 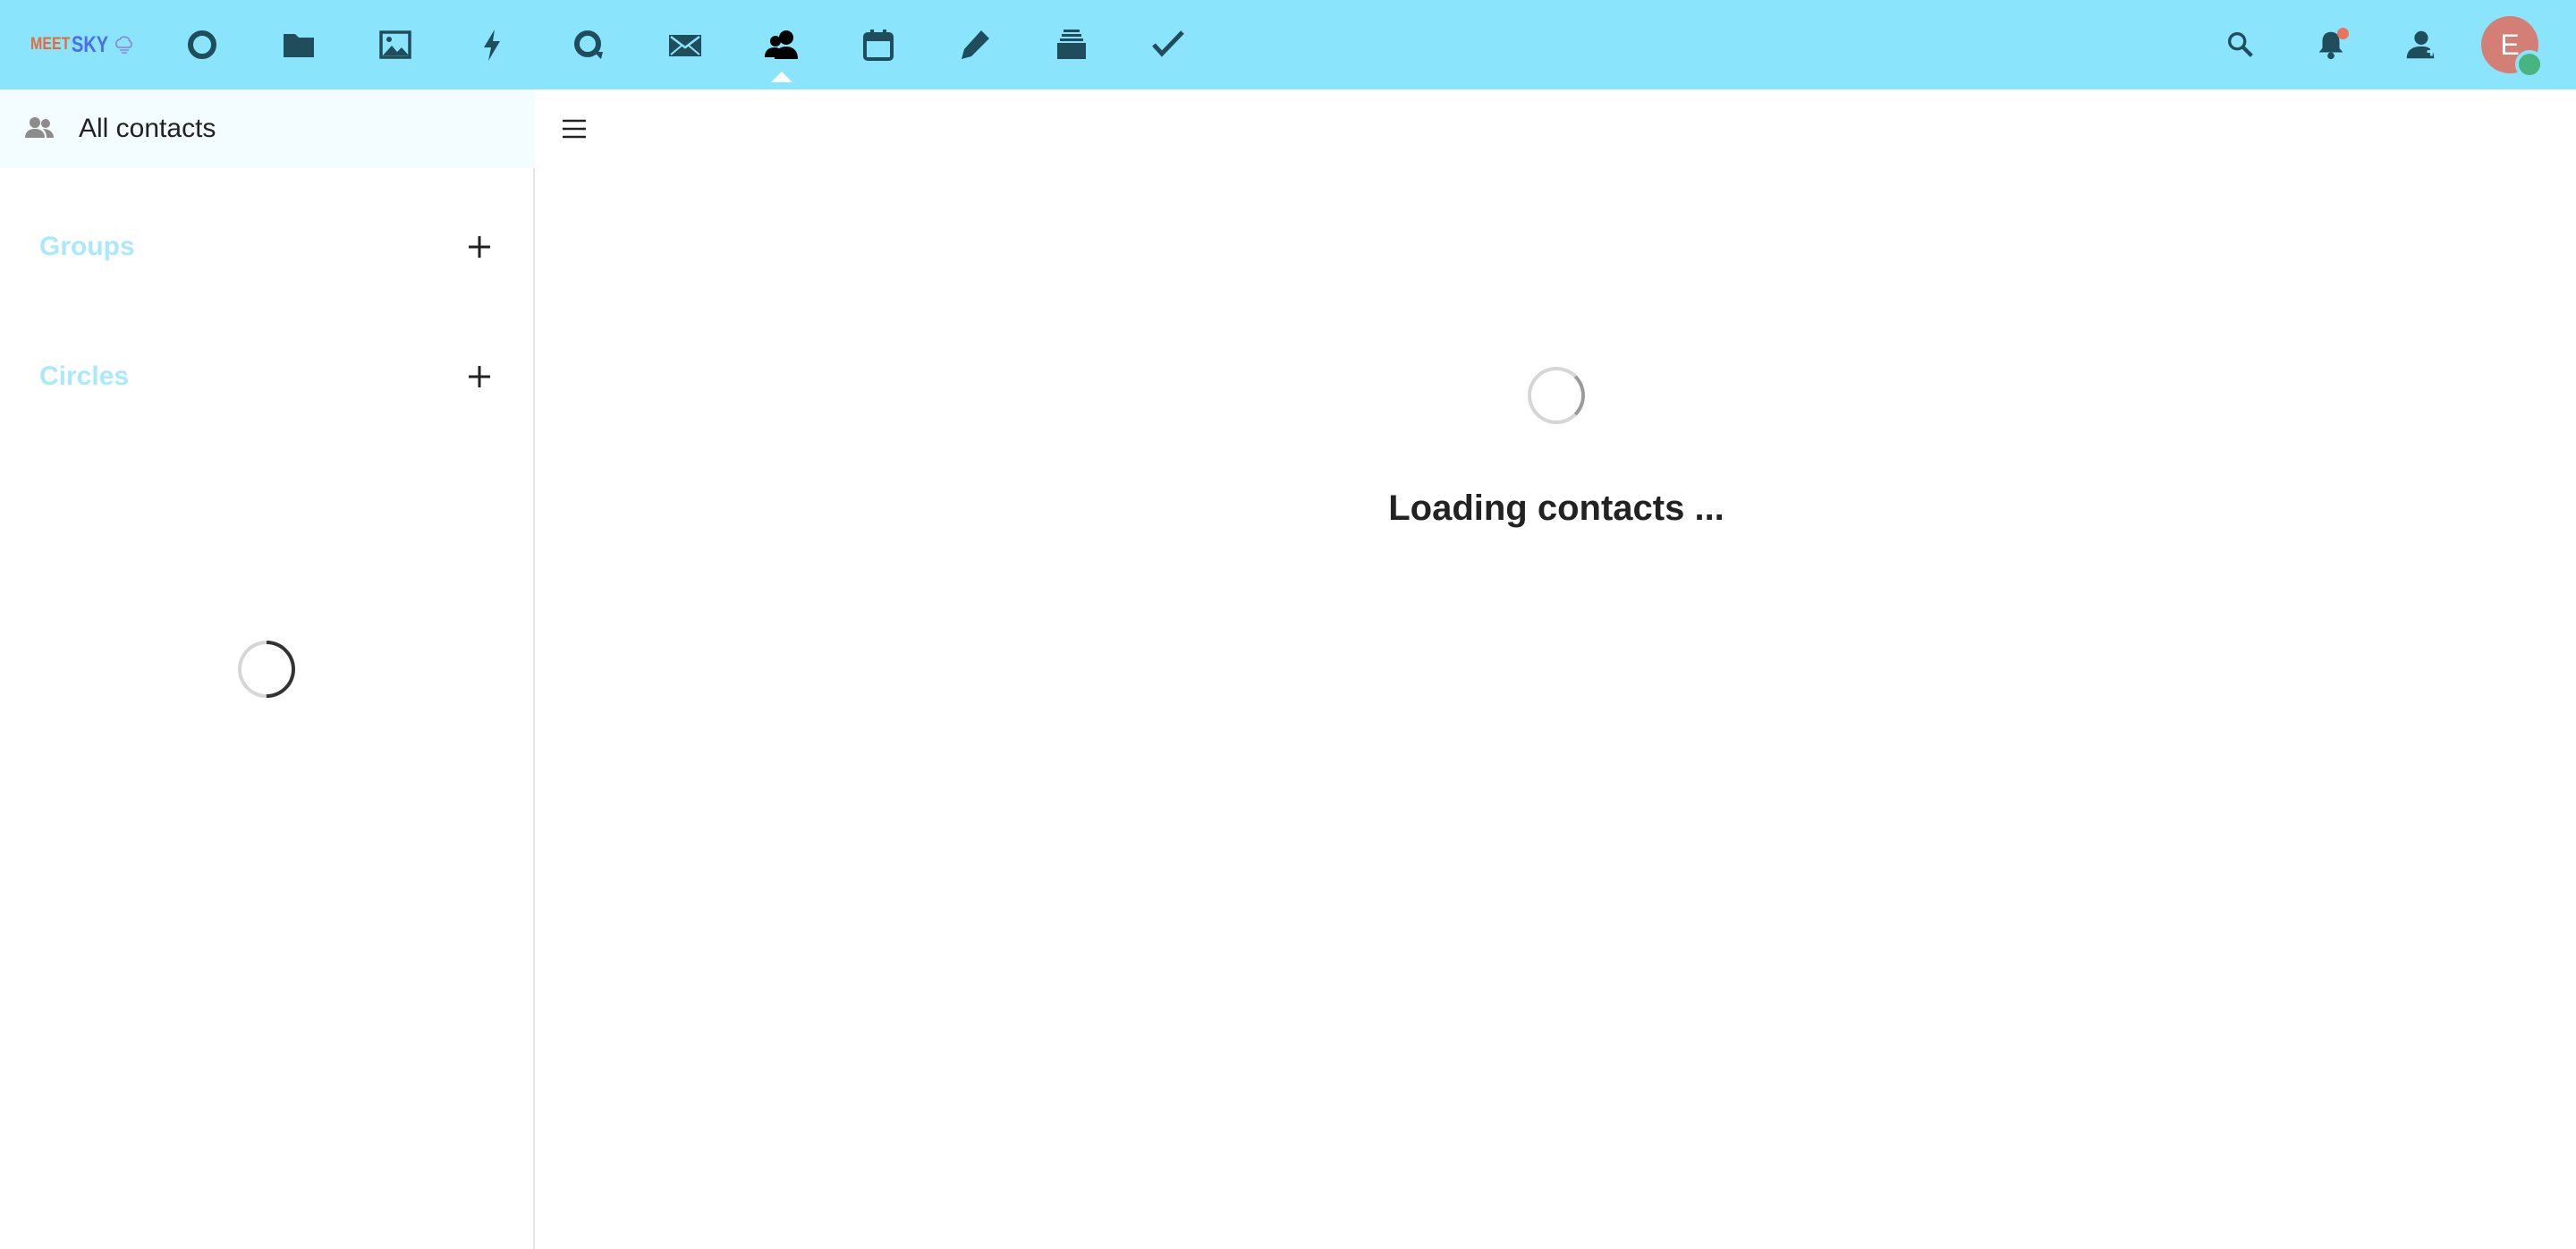 I want to click on deck-icon, so click(x=1071, y=45).